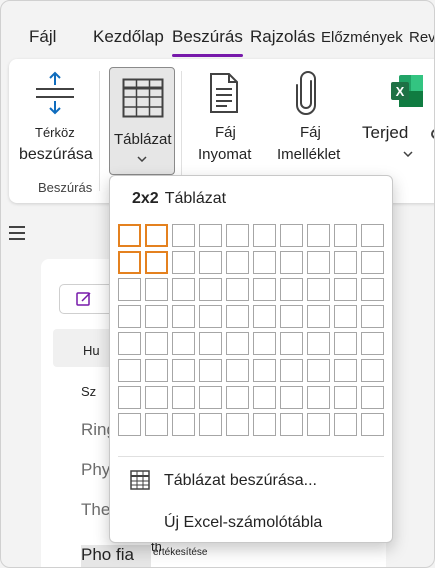  What do you see at coordinates (88, 391) in the screenshot?
I see `page-row-2: Sz` at bounding box center [88, 391].